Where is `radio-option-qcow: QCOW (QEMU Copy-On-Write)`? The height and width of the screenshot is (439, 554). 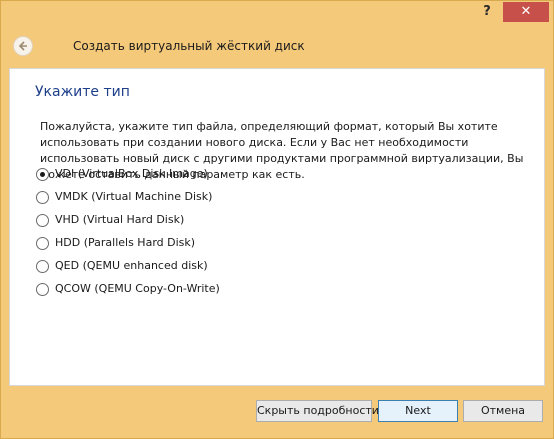
radio-option-qcow: QCOW (QEMU Copy-On-Write) is located at coordinates (166, 293).